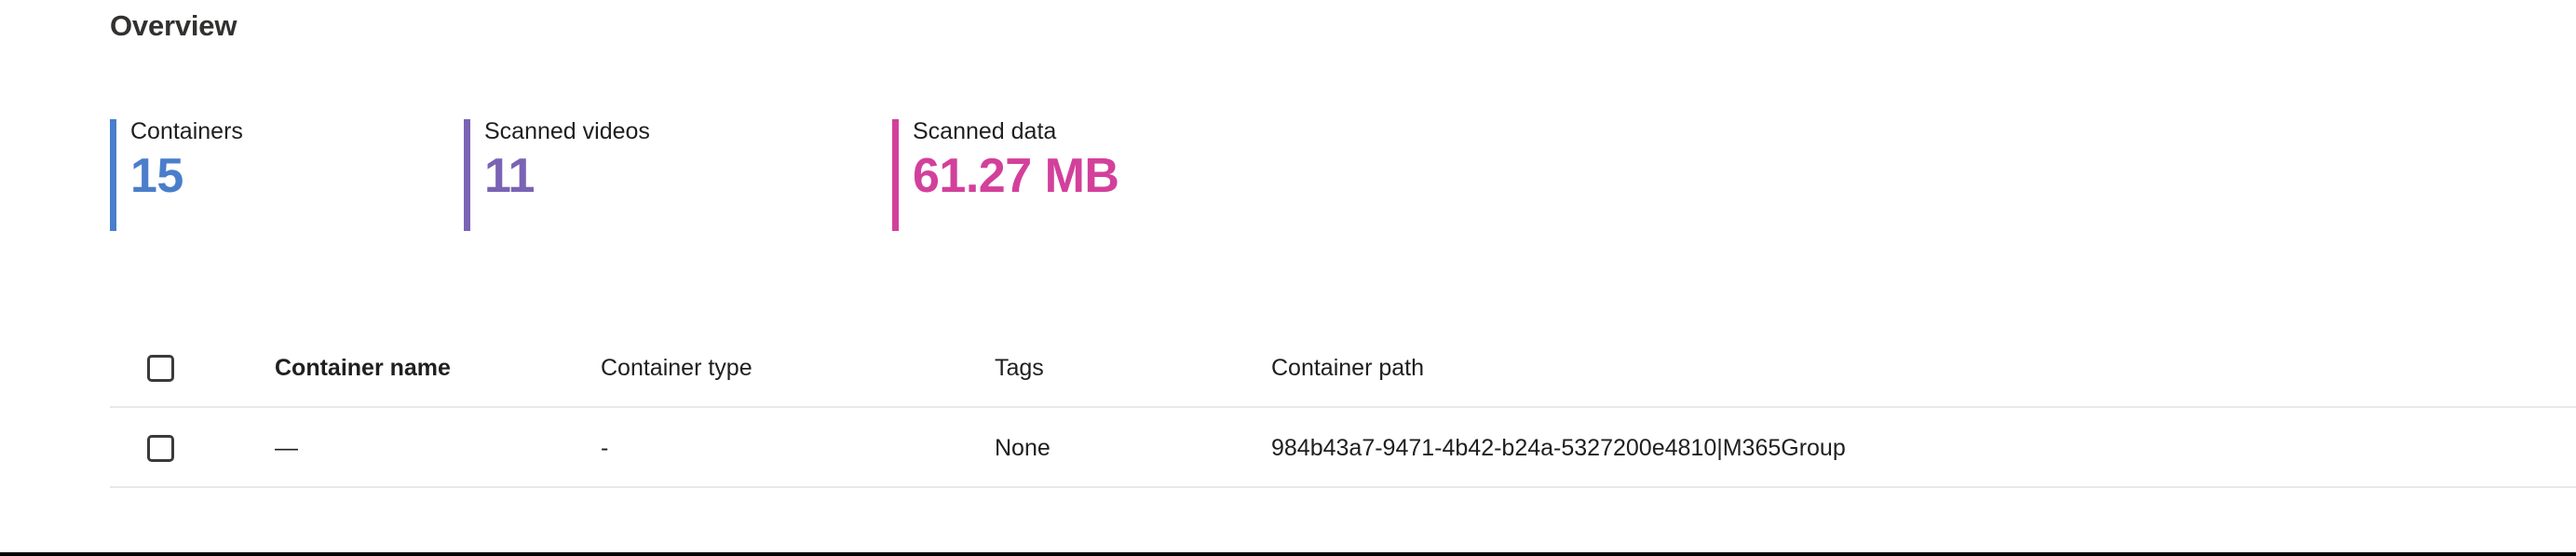  What do you see at coordinates (985, 131) in the screenshot?
I see `stat-label-scanned-data: Scanned data` at bounding box center [985, 131].